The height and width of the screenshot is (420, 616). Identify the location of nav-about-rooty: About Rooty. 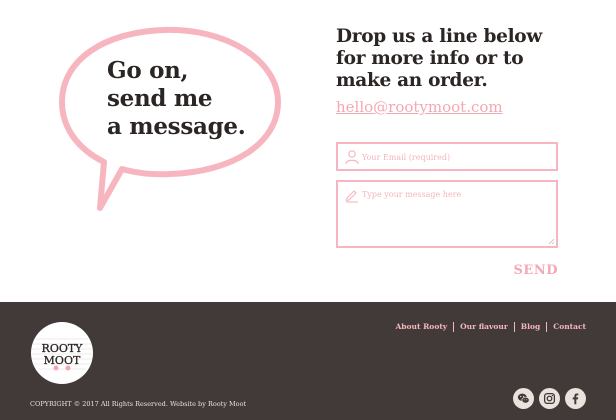
(421, 327).